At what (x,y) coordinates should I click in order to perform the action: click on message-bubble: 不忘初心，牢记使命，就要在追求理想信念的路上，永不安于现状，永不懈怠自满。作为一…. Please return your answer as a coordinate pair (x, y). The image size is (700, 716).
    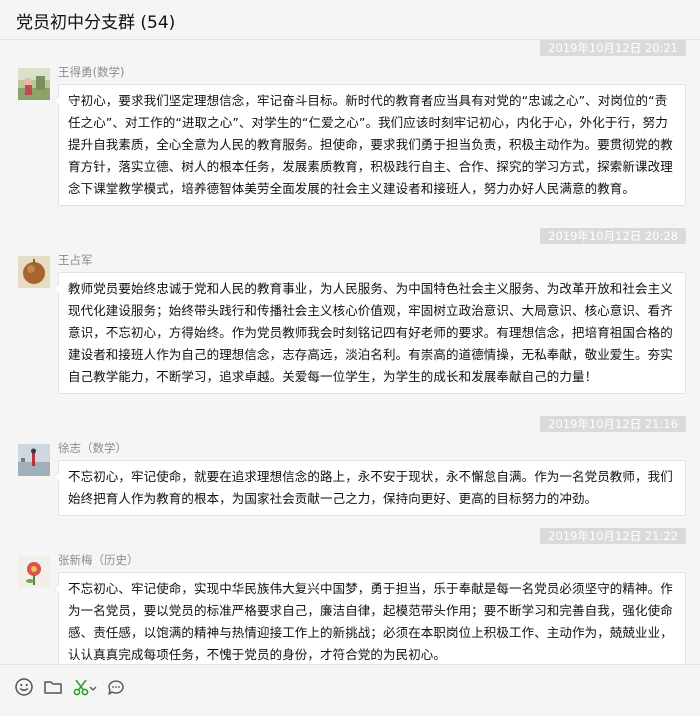
    Looking at the image, I should click on (369, 488).